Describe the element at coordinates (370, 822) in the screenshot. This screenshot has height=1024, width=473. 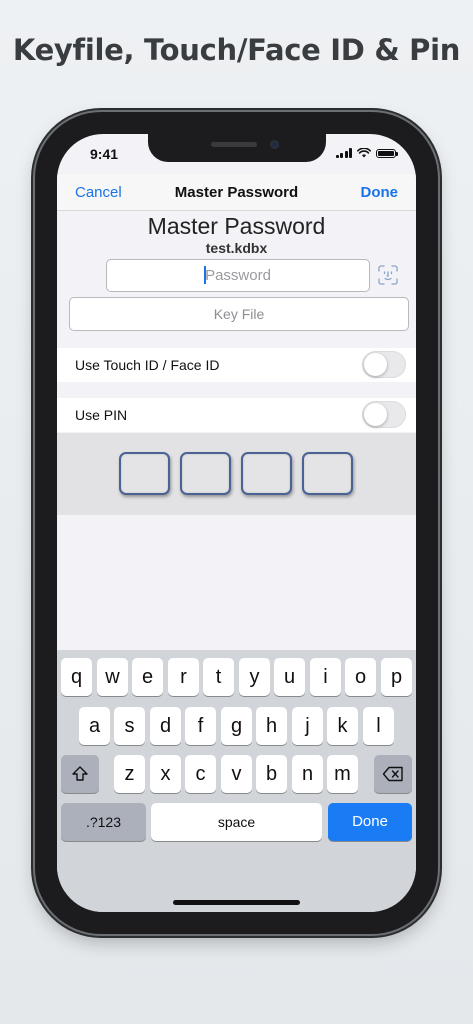
I see `keyboard-done-key: Done` at that location.